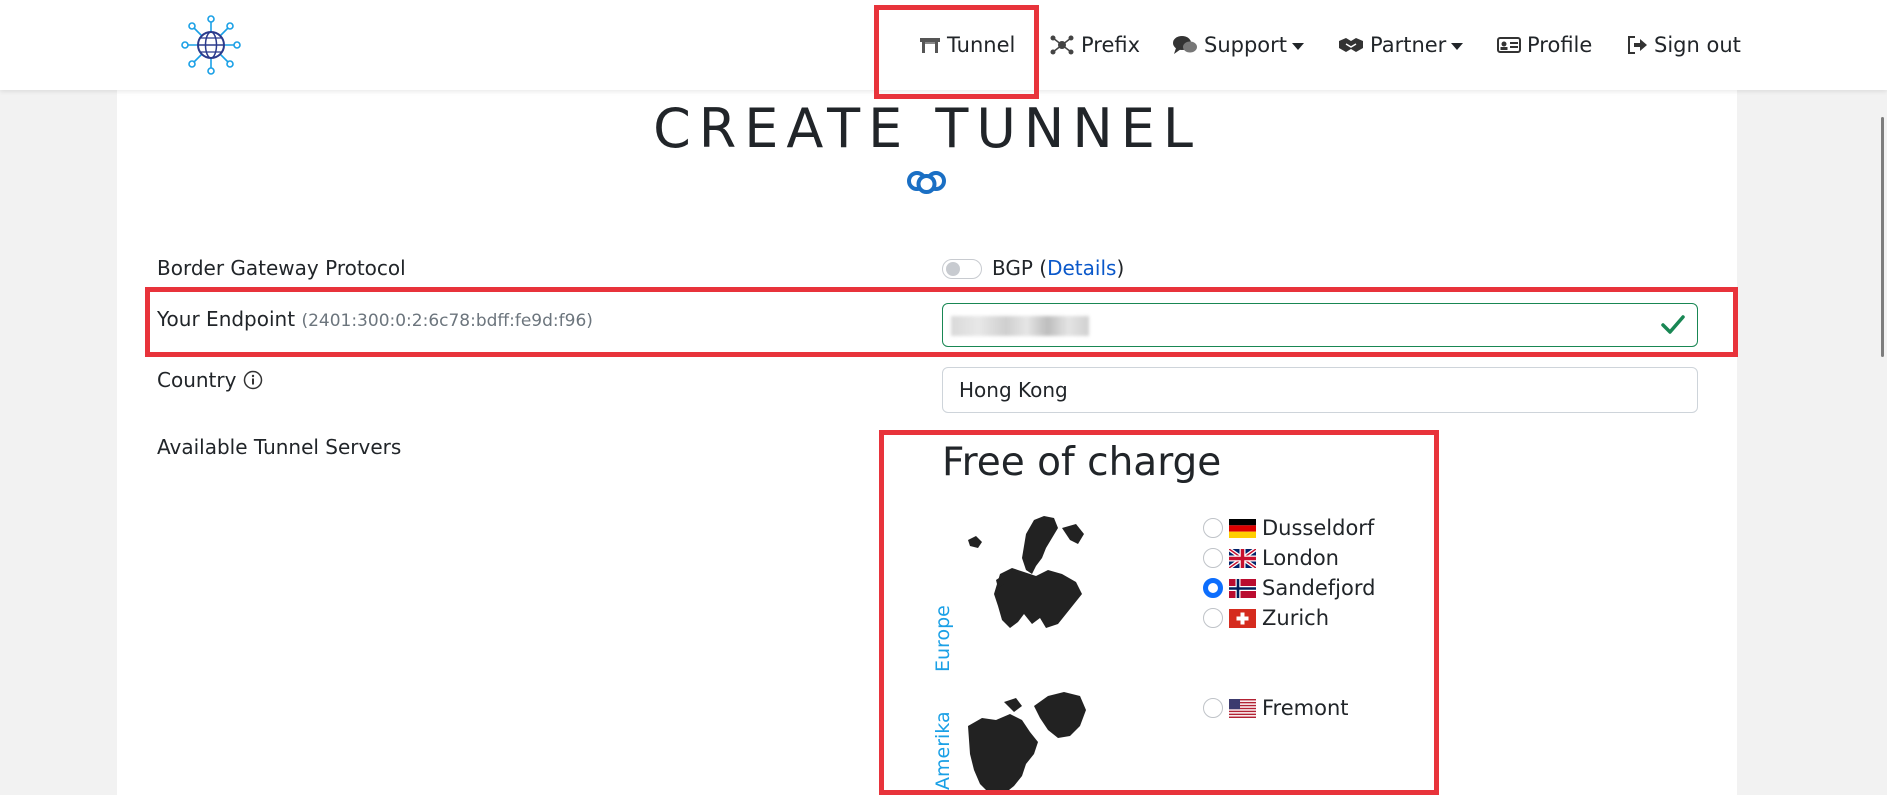 The image size is (1887, 795). What do you see at coordinates (943, 750) in the screenshot?
I see `region-label-amerika: Amerika` at bounding box center [943, 750].